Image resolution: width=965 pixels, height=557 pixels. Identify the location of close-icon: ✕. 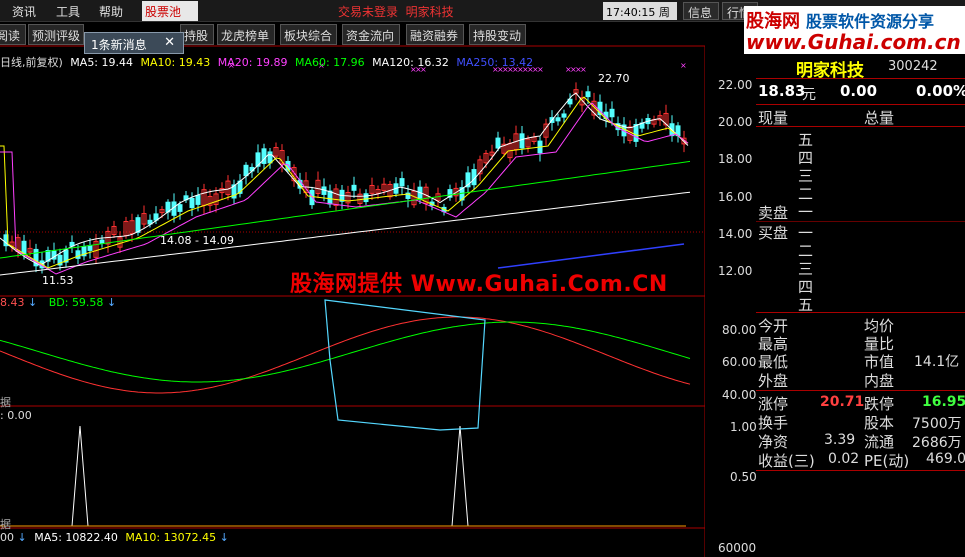
(169, 42).